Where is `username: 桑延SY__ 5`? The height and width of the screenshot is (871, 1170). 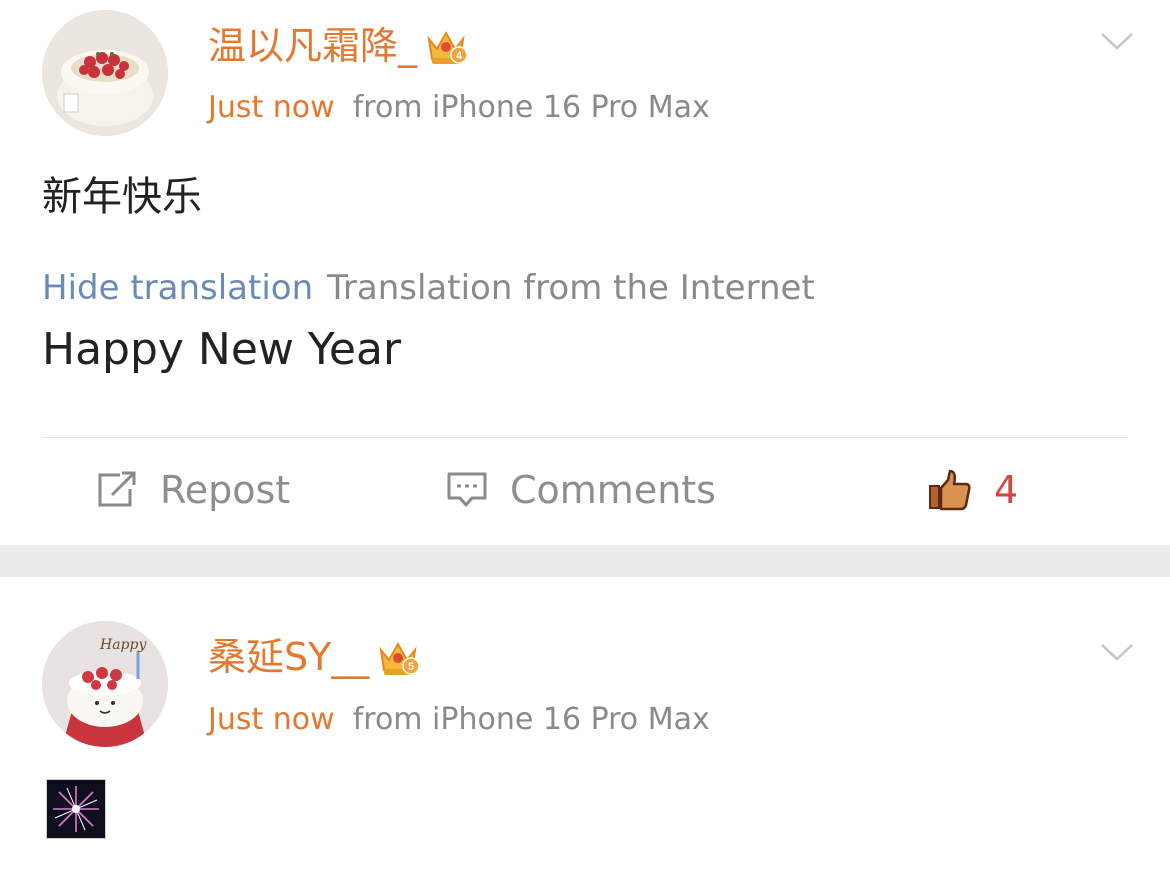
username: 桑延SY__ 5 is located at coordinates (314, 657).